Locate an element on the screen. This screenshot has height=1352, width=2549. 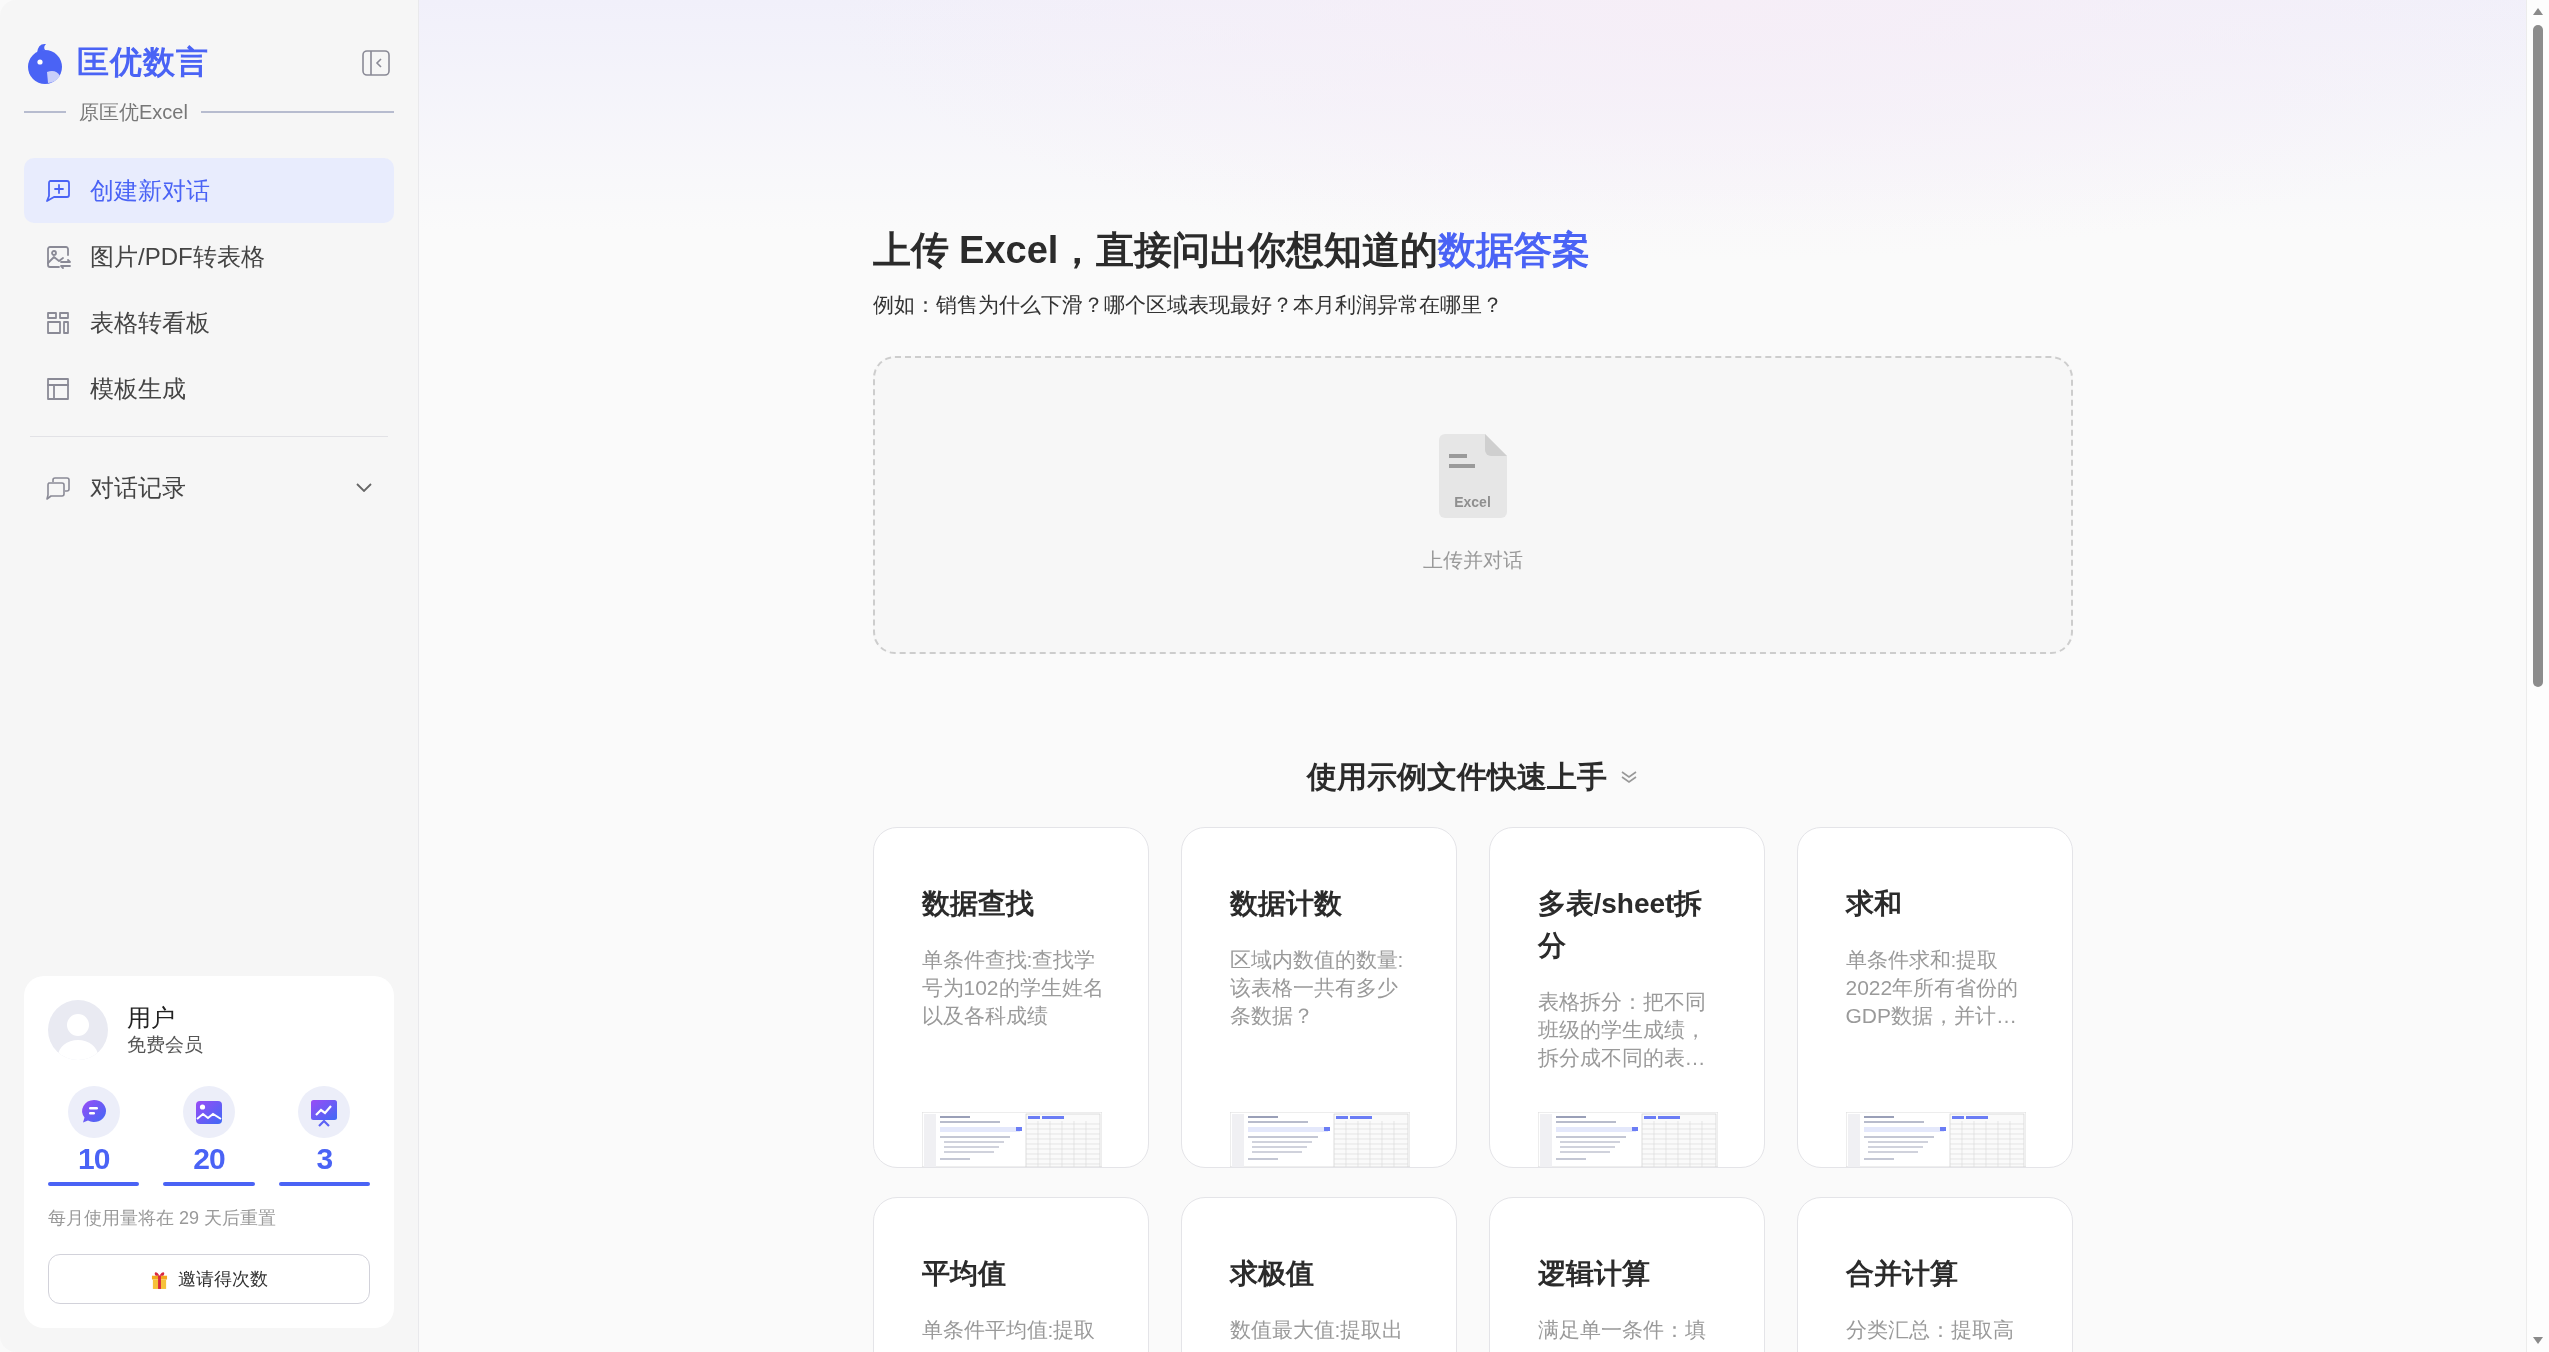
card-description: 单条件平均值:提取 is located at coordinates (1009, 1330).